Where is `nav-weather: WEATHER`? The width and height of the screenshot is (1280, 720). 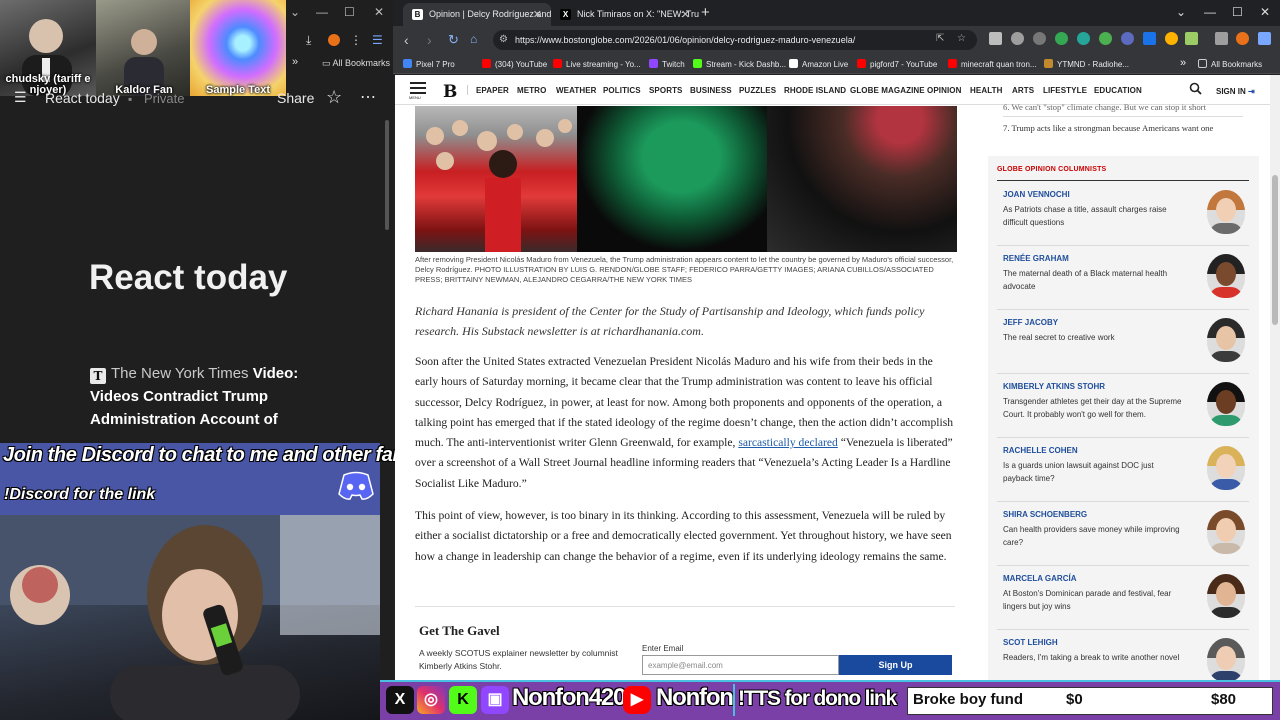
nav-weather: WEATHER is located at coordinates (576, 90).